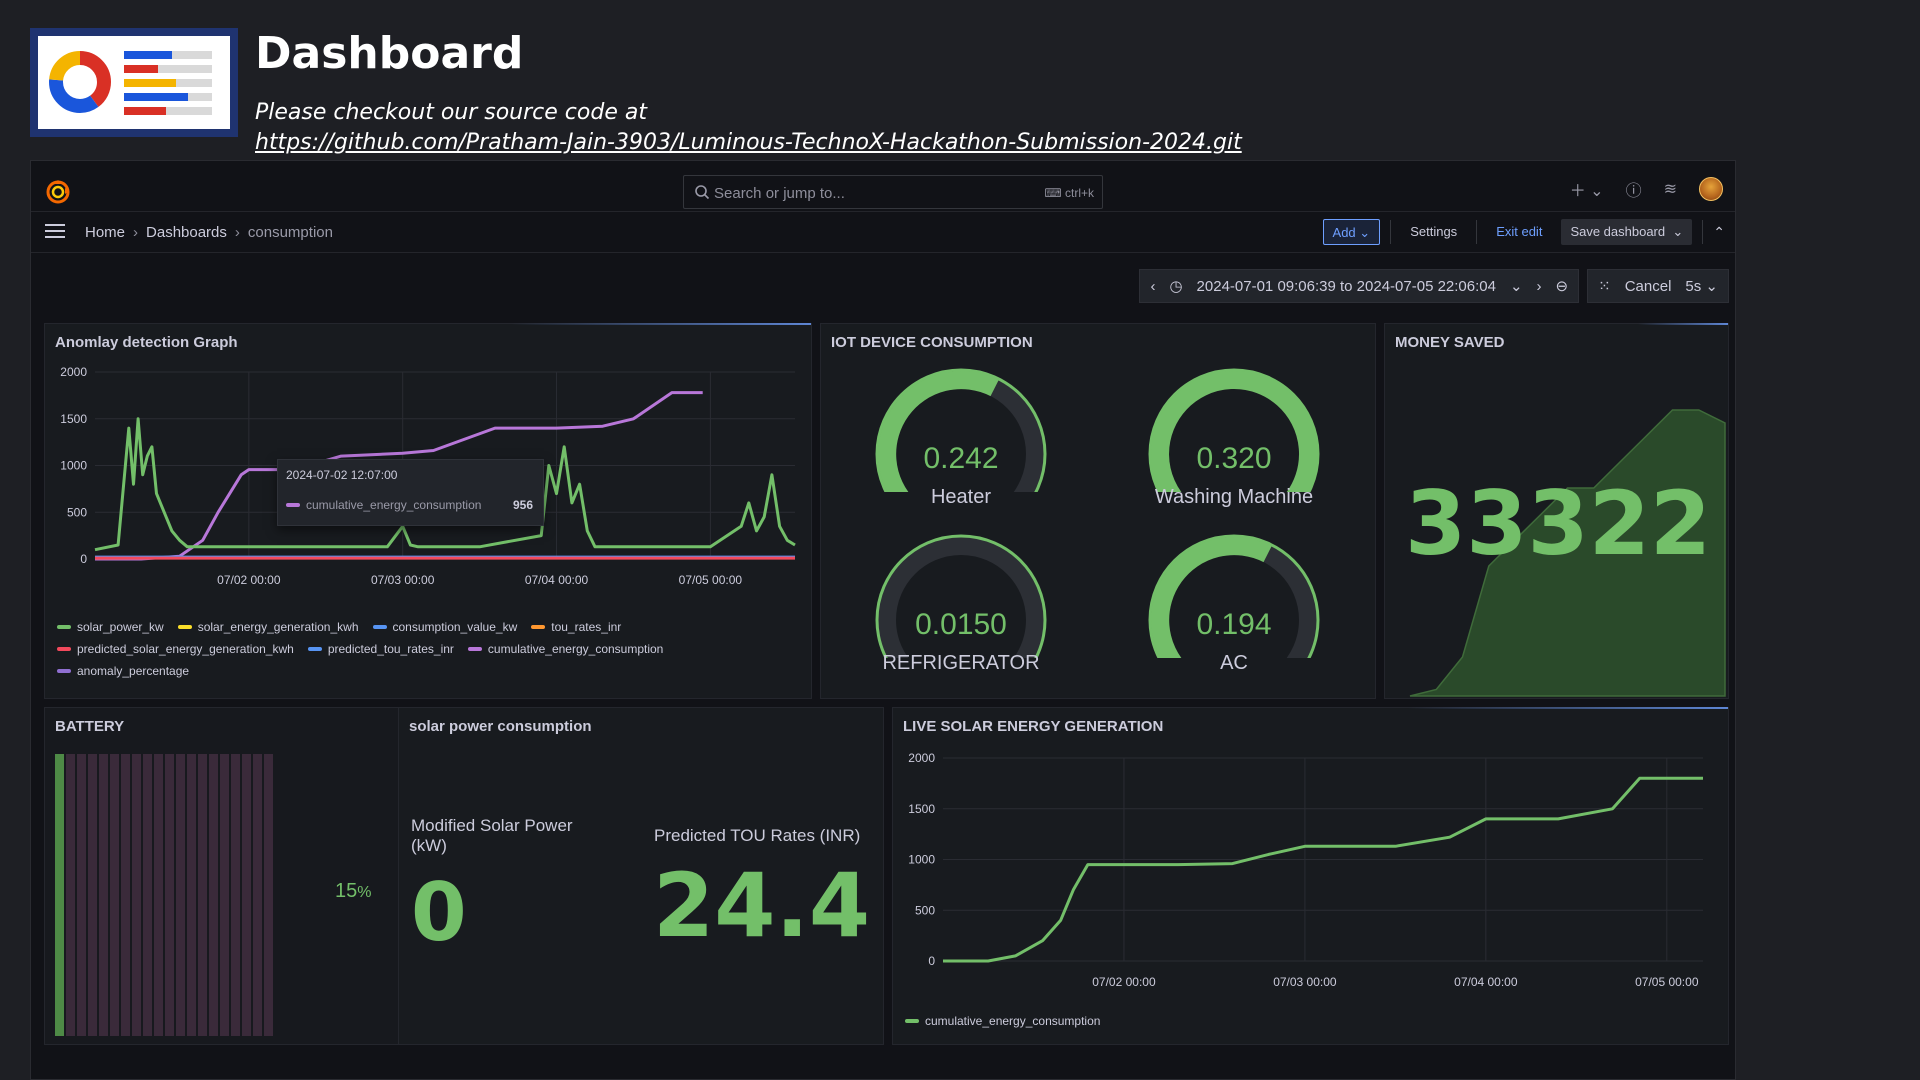 The image size is (1920, 1080). What do you see at coordinates (389, 53) in the screenshot?
I see `slide-title: Dashboard` at bounding box center [389, 53].